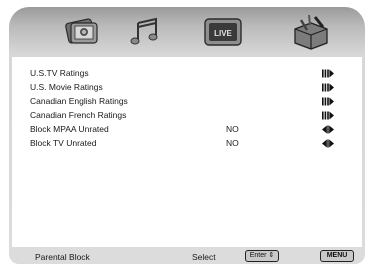  I want to click on toolbox-icon, so click(311, 32).